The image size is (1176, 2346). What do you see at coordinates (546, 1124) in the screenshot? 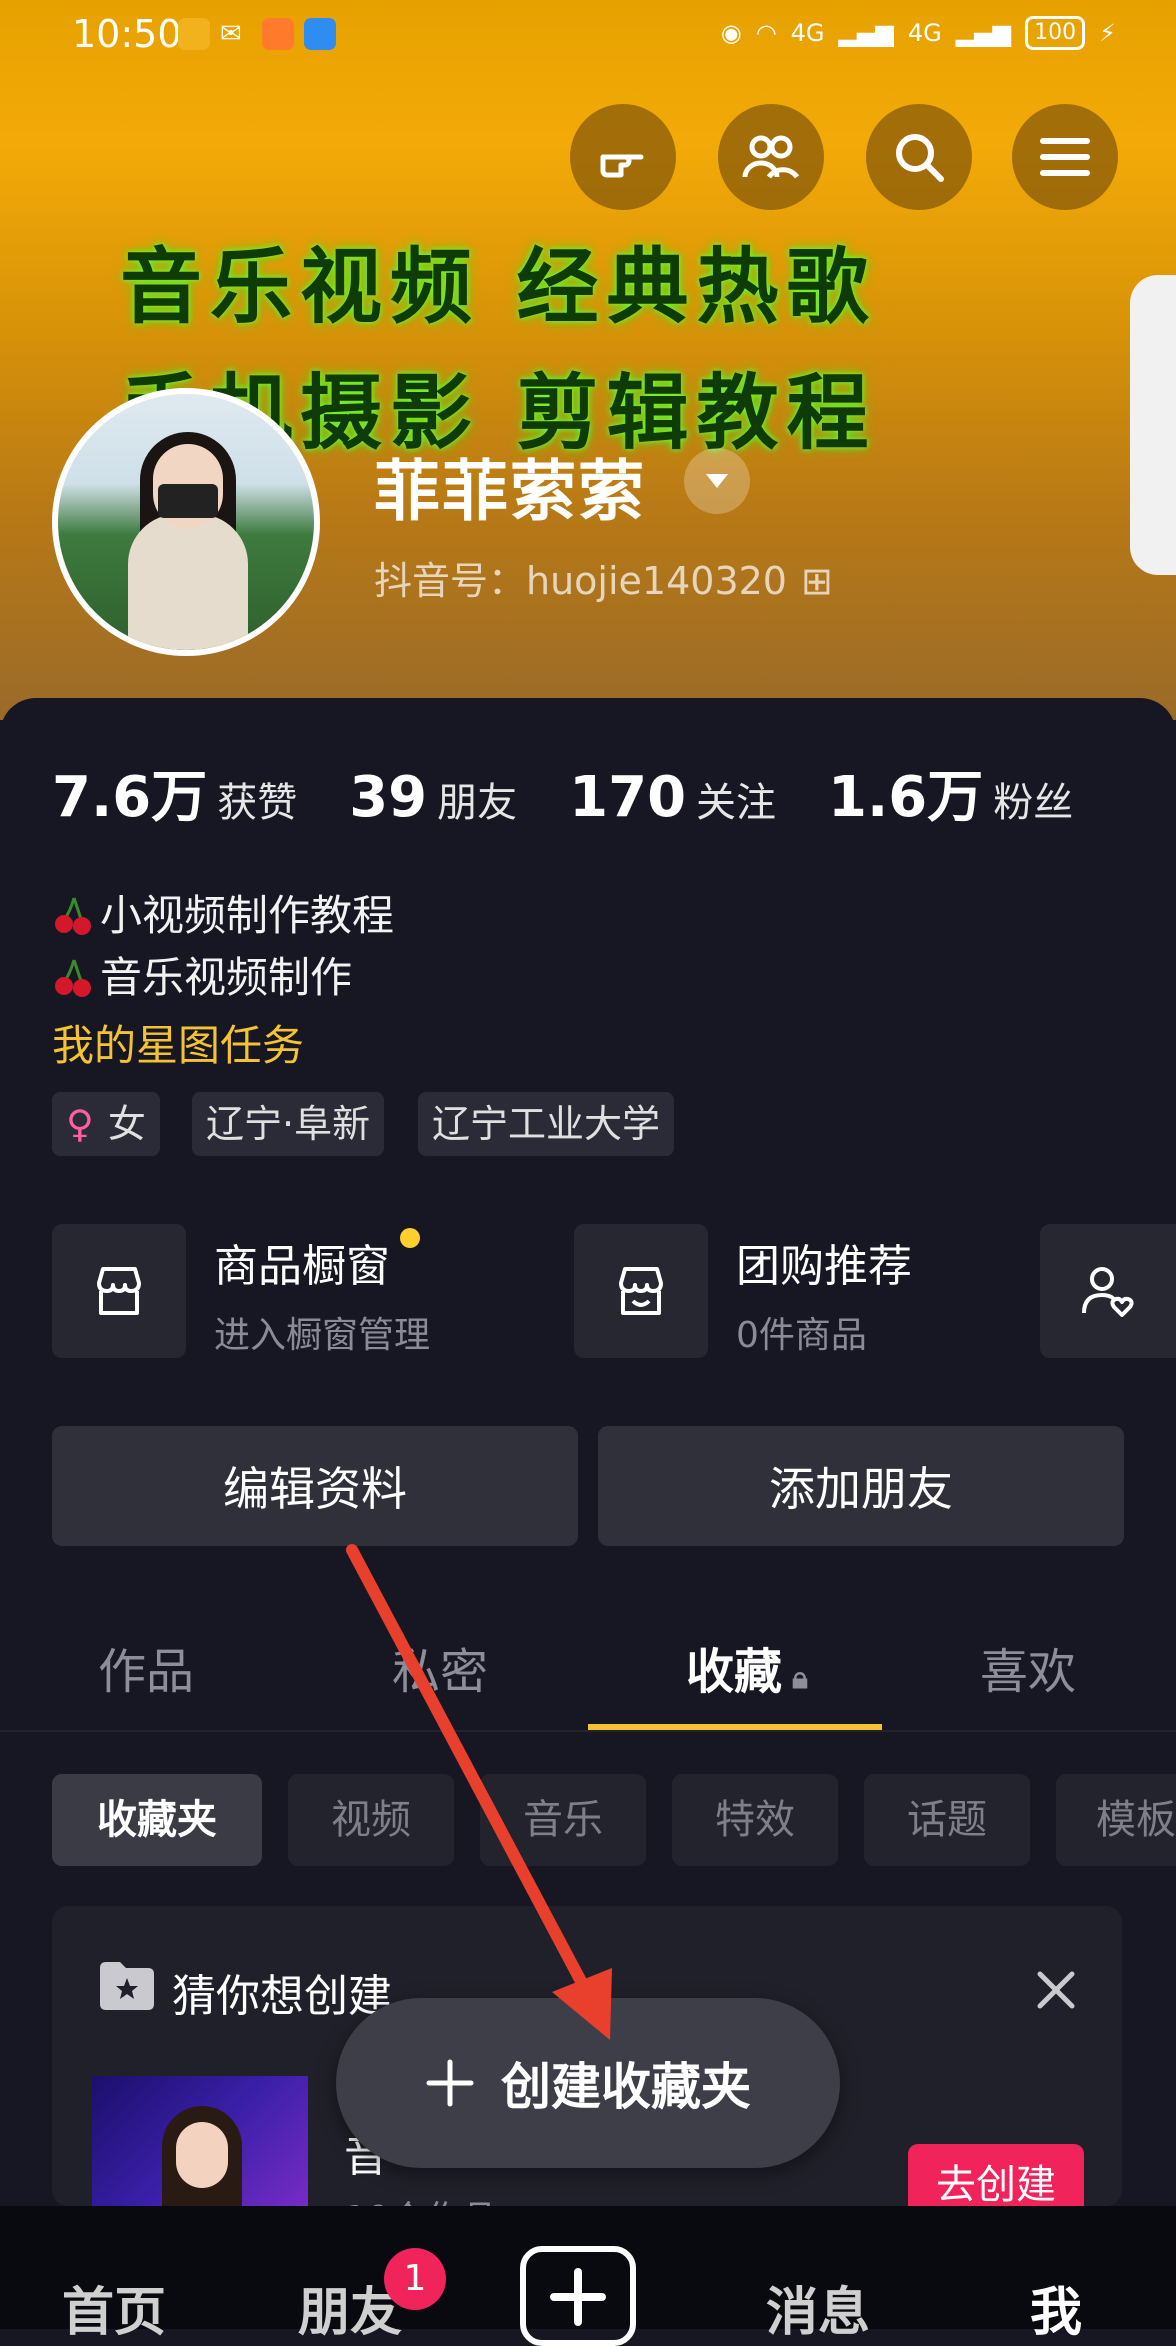
I see `school-tag: 辽宁工业大学` at bounding box center [546, 1124].